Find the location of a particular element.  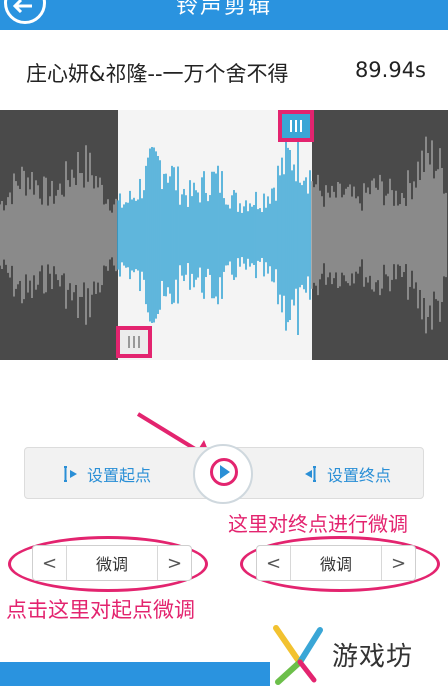

start-decrease-button: < is located at coordinates (50, 563).